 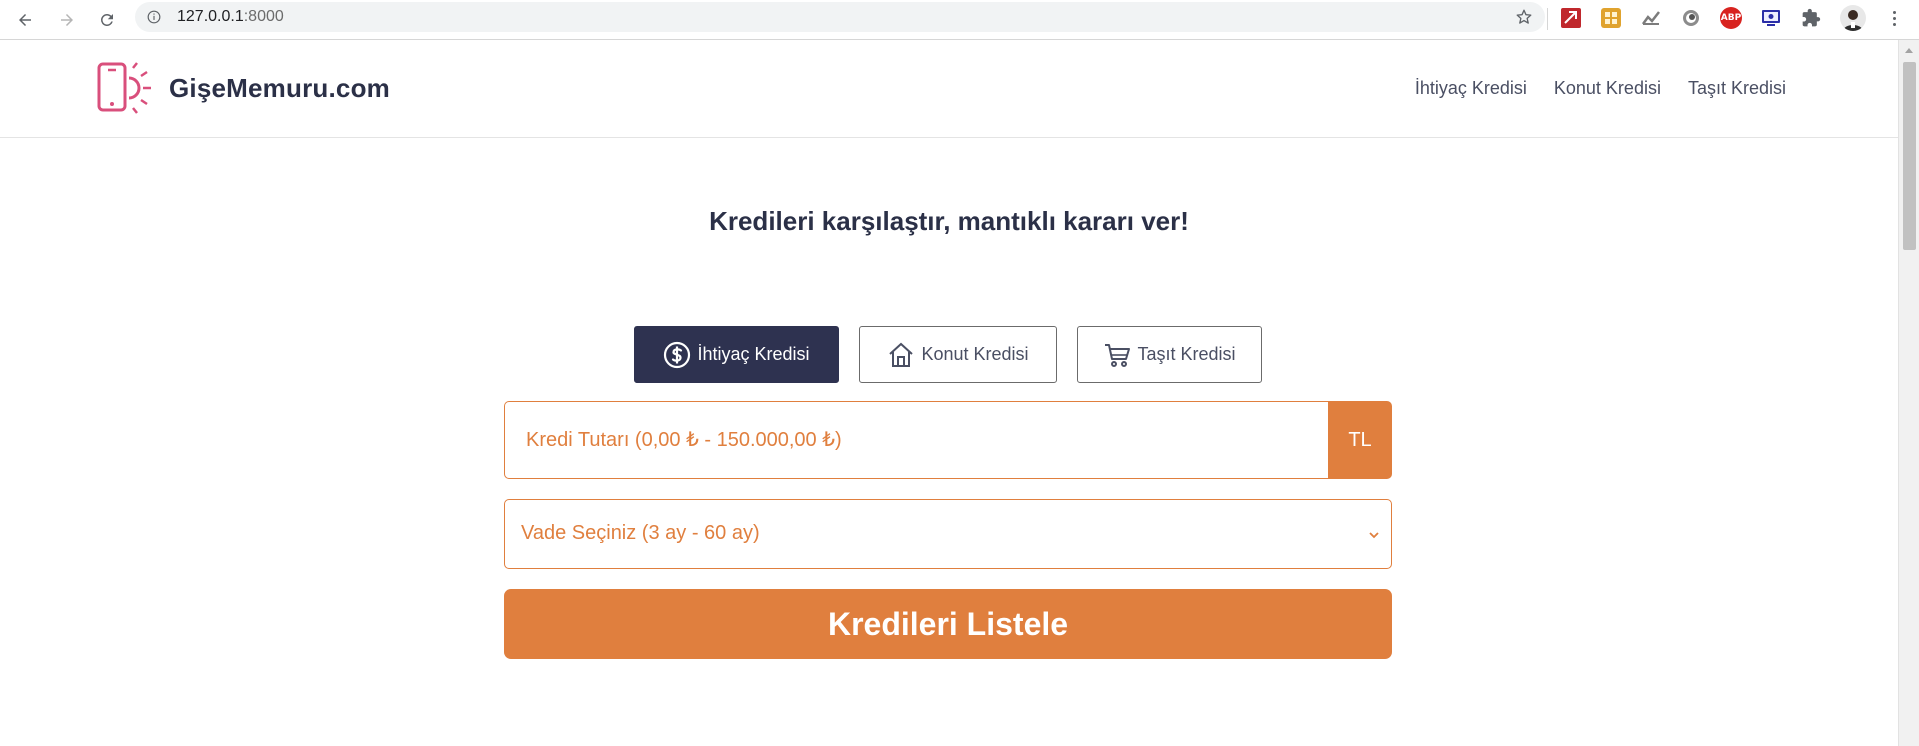 I want to click on bookmark-star-icon, so click(x=1524, y=17).